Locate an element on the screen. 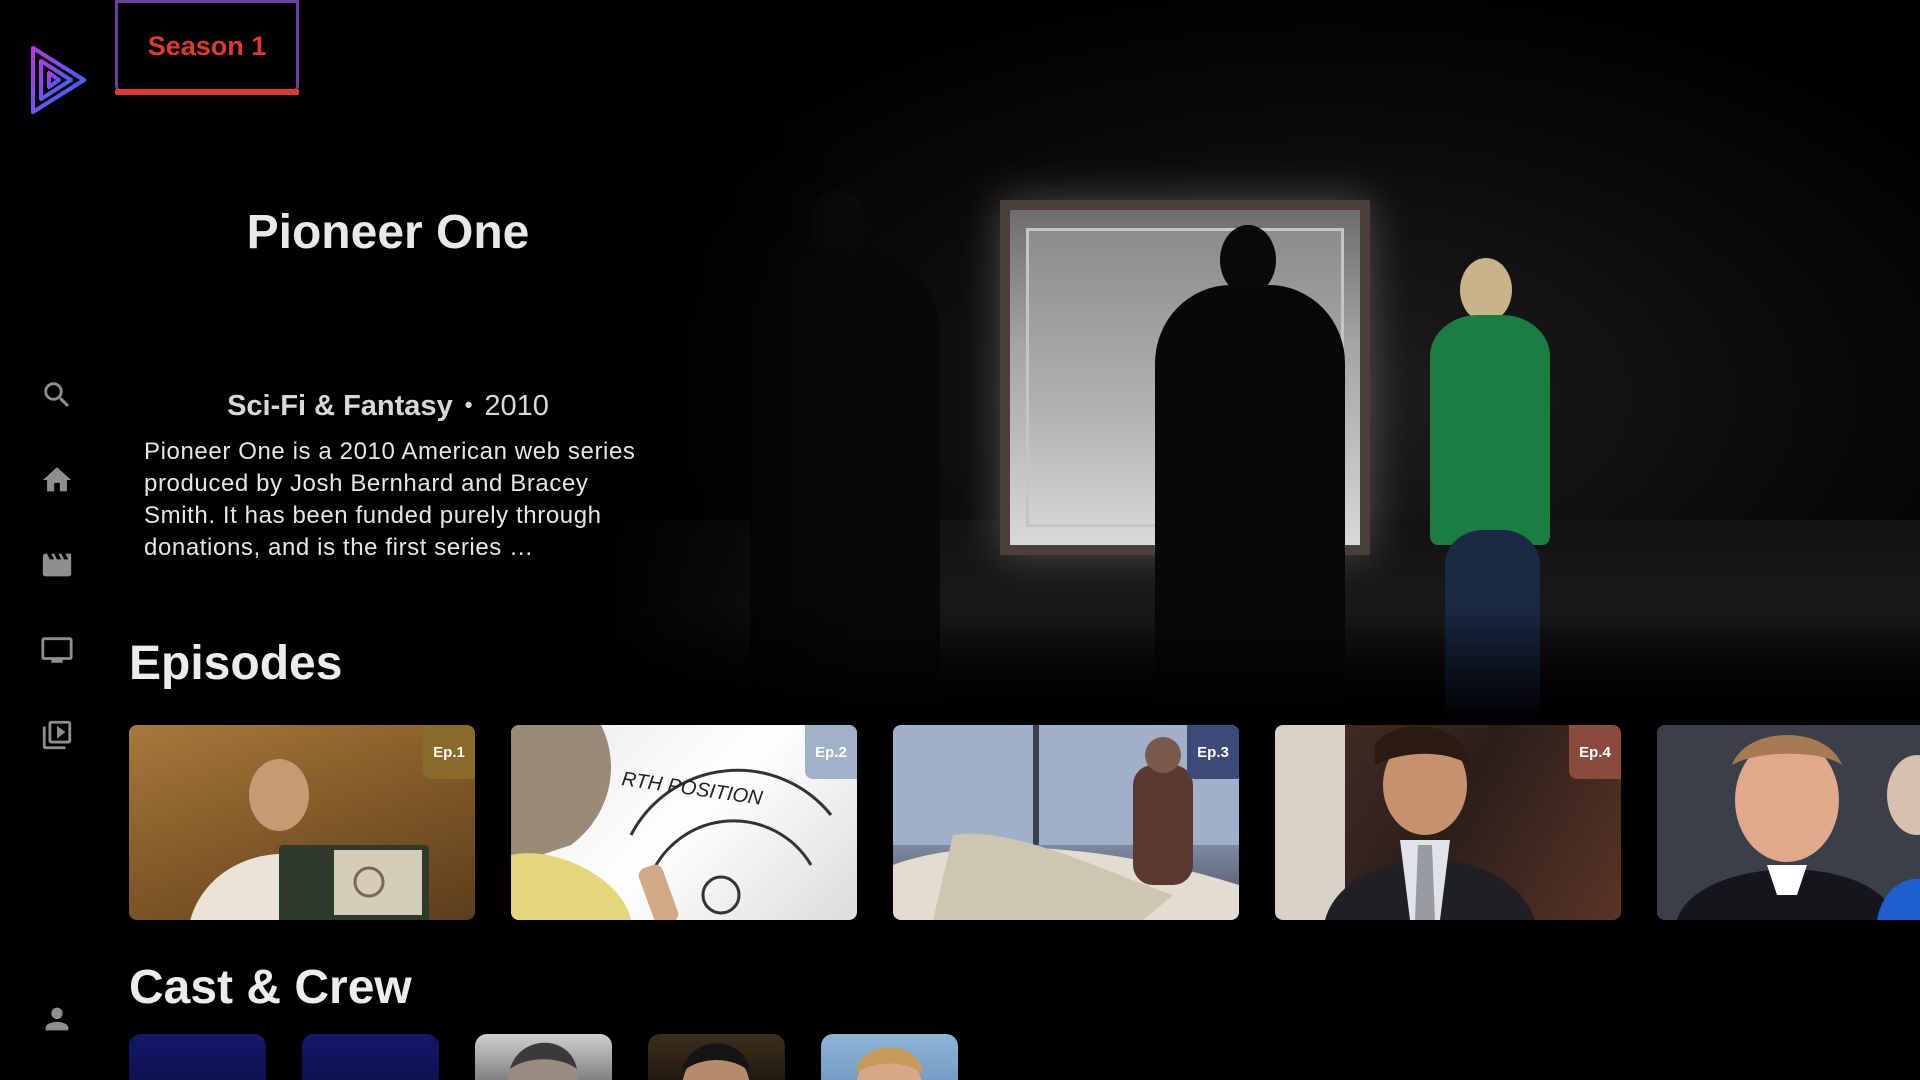 This screenshot has height=1080, width=1920. play-logo-icon is located at coordinates (58, 80).